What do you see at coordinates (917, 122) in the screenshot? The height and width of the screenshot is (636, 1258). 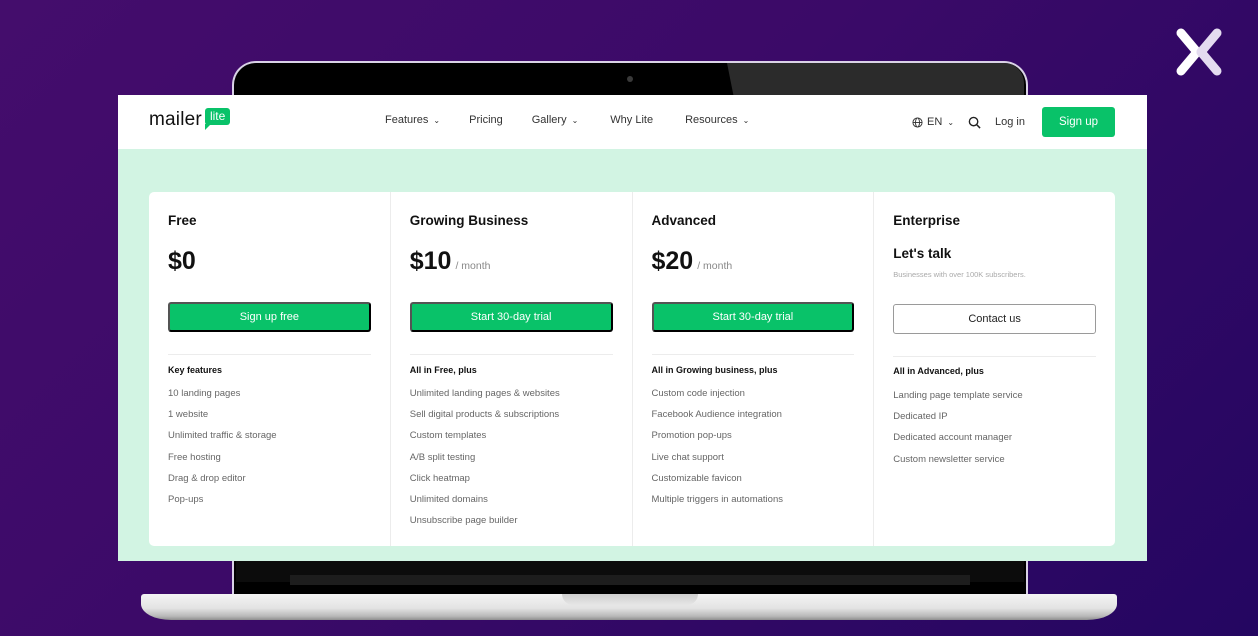 I see `globe-icon` at bounding box center [917, 122].